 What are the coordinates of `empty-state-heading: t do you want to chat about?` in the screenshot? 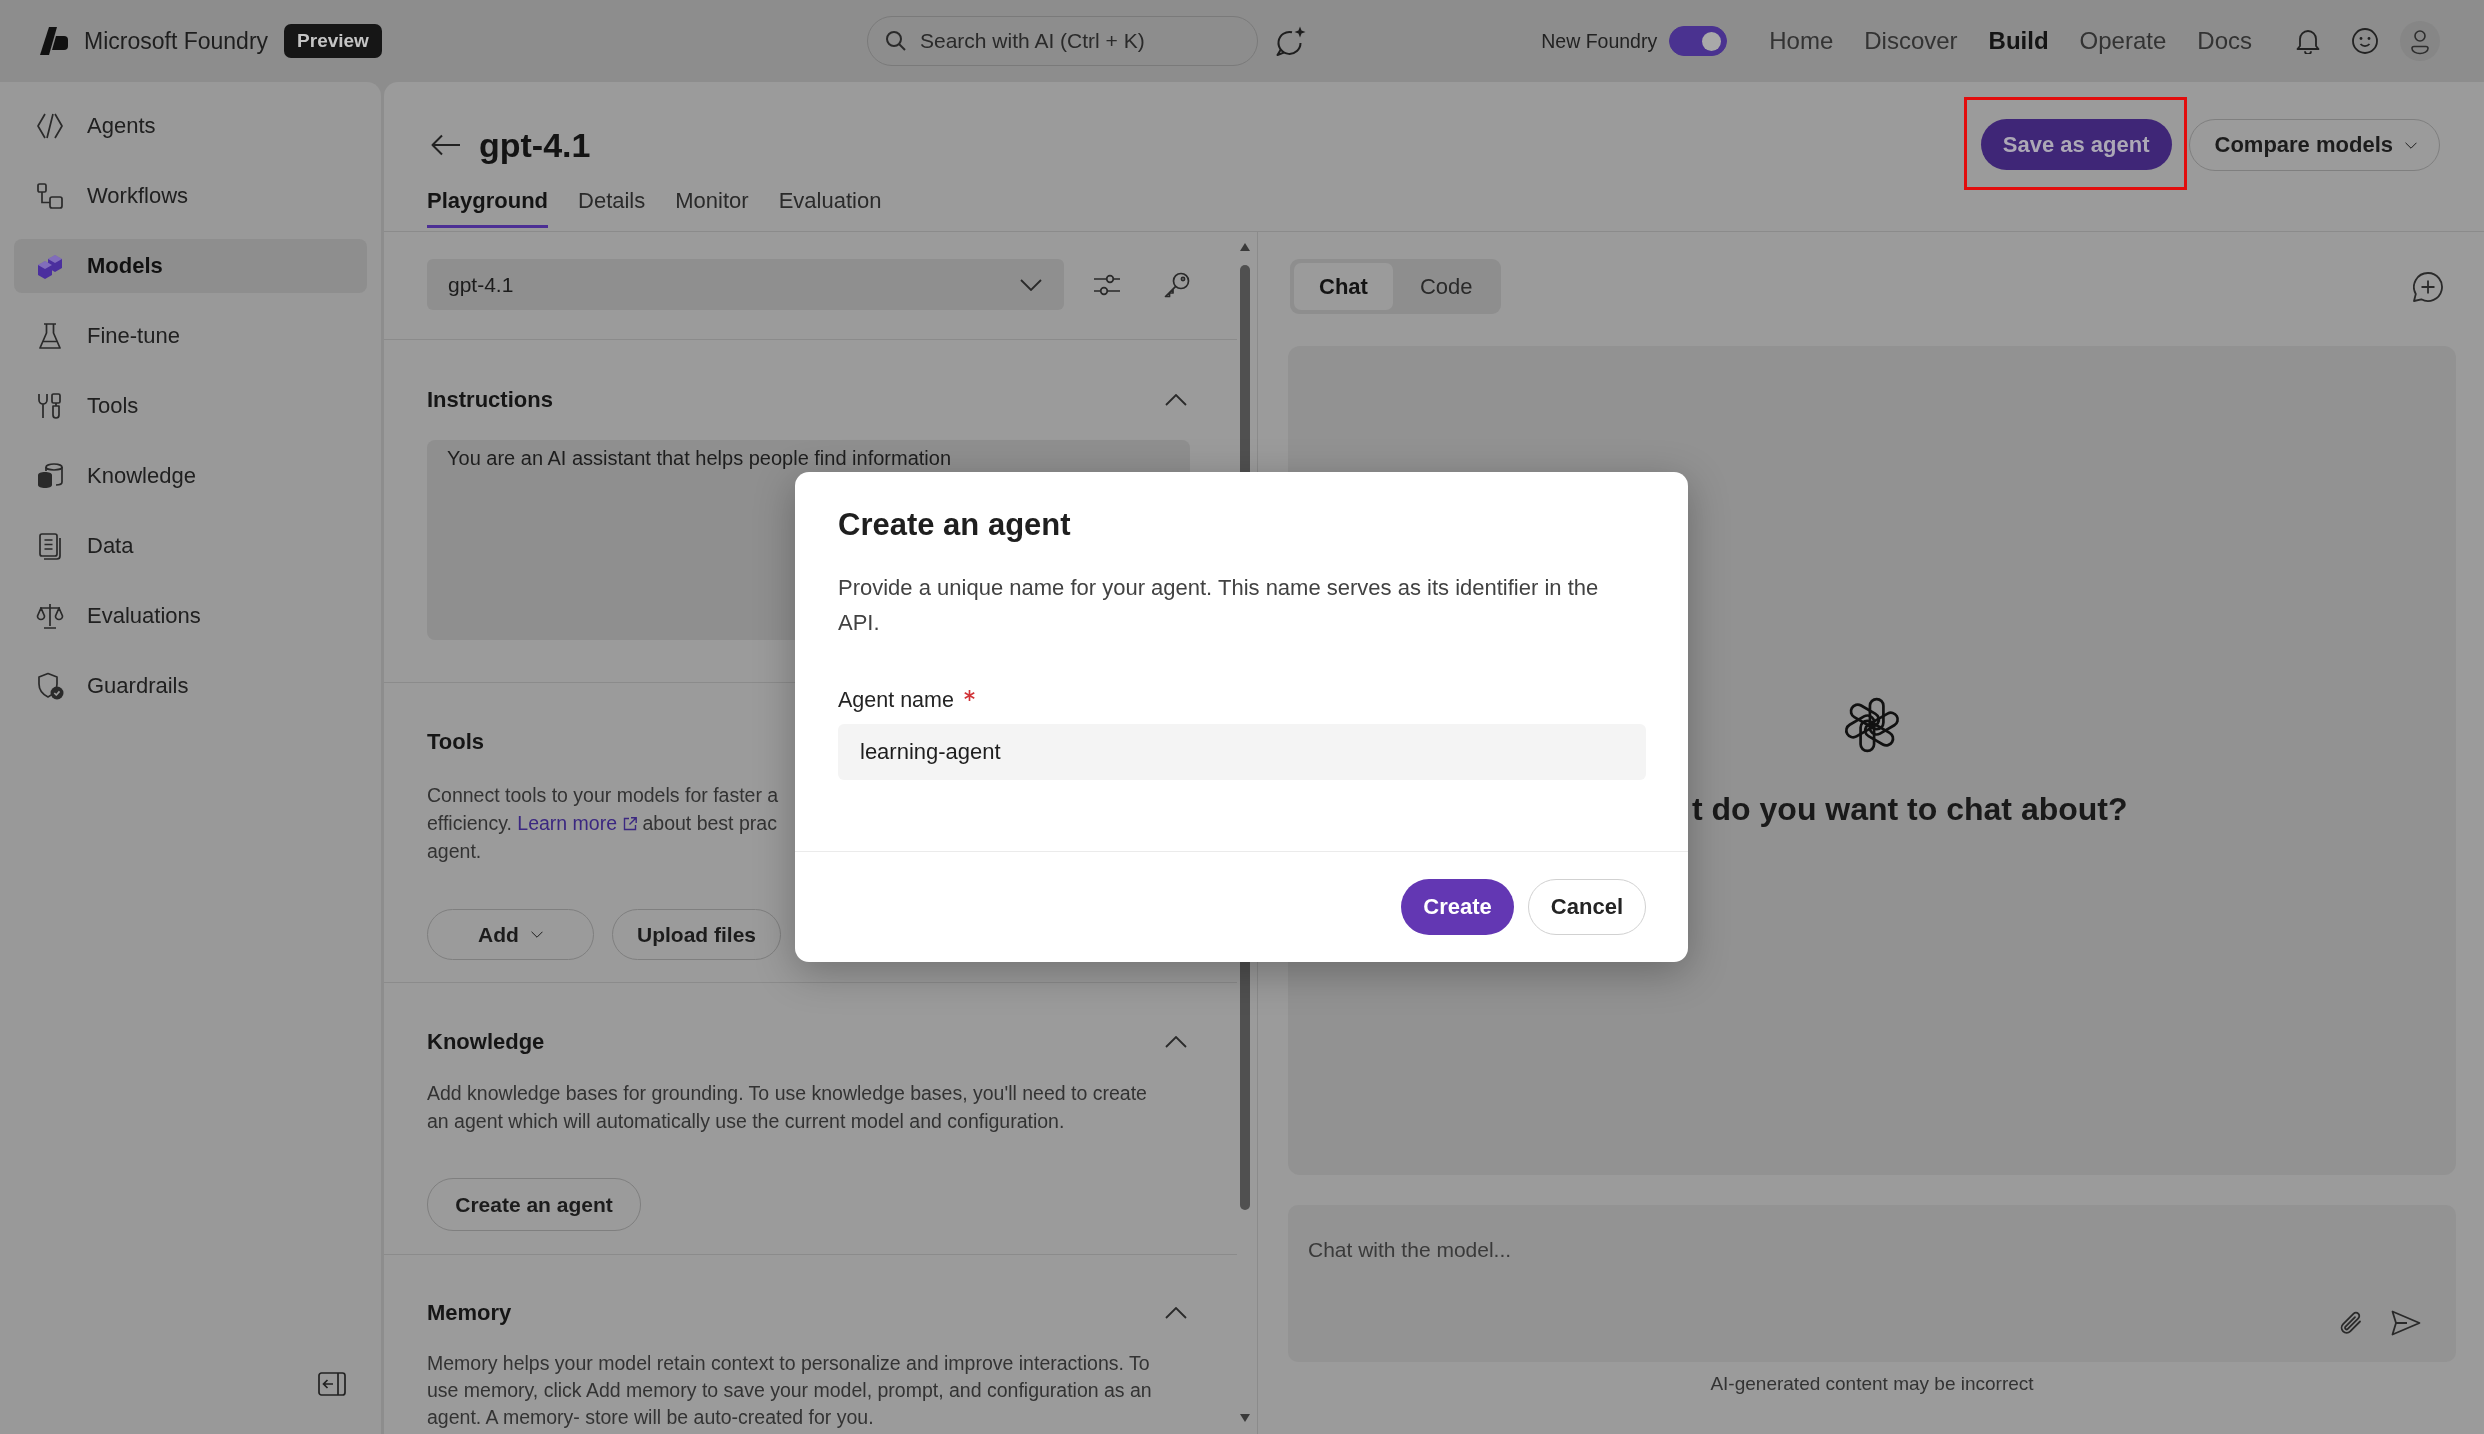 It's located at (1910, 809).